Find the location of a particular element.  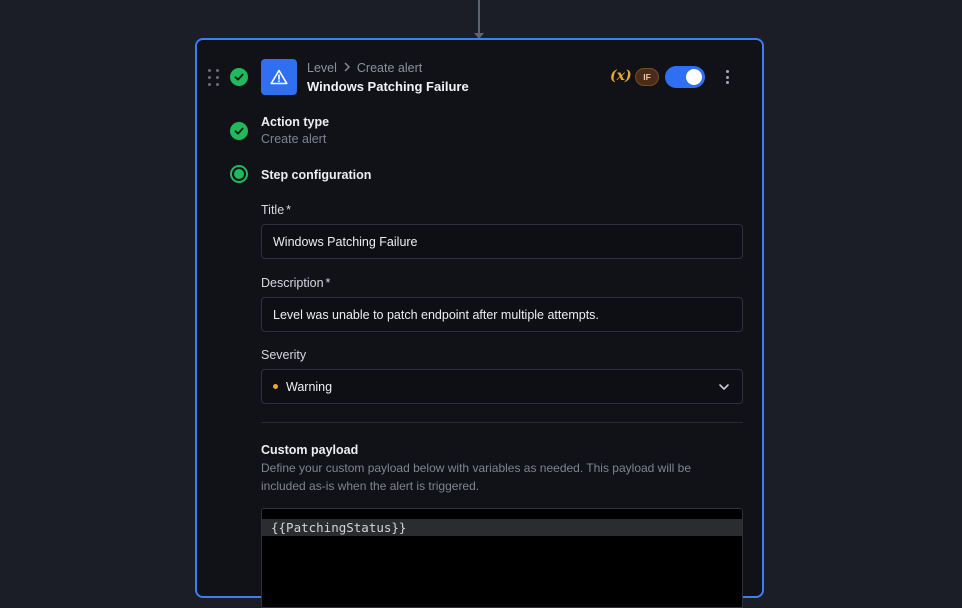

step-complete-check-icon is located at coordinates (239, 77).